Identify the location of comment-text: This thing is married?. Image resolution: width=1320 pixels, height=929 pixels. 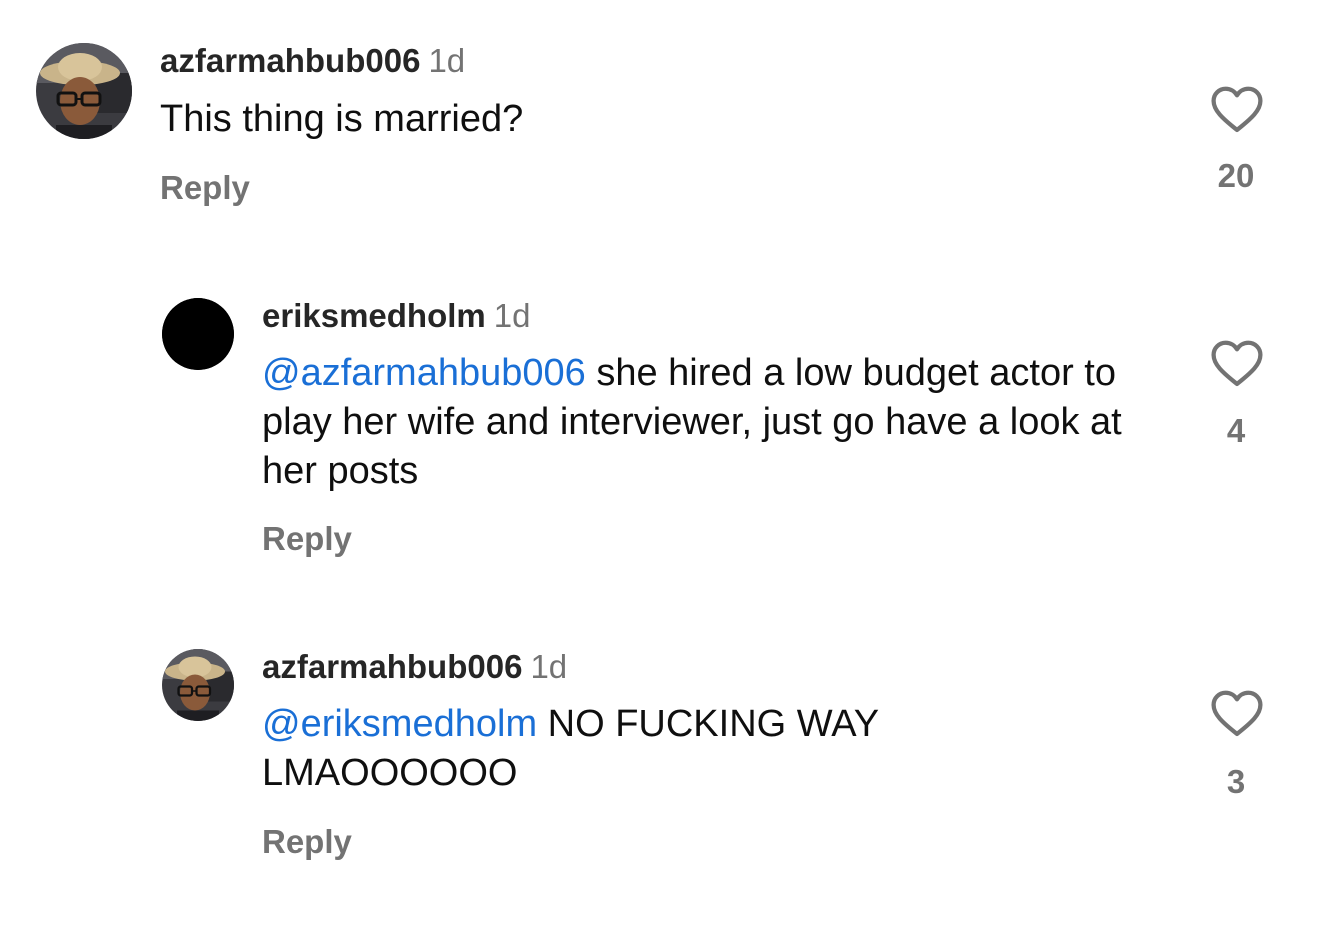
(342, 119).